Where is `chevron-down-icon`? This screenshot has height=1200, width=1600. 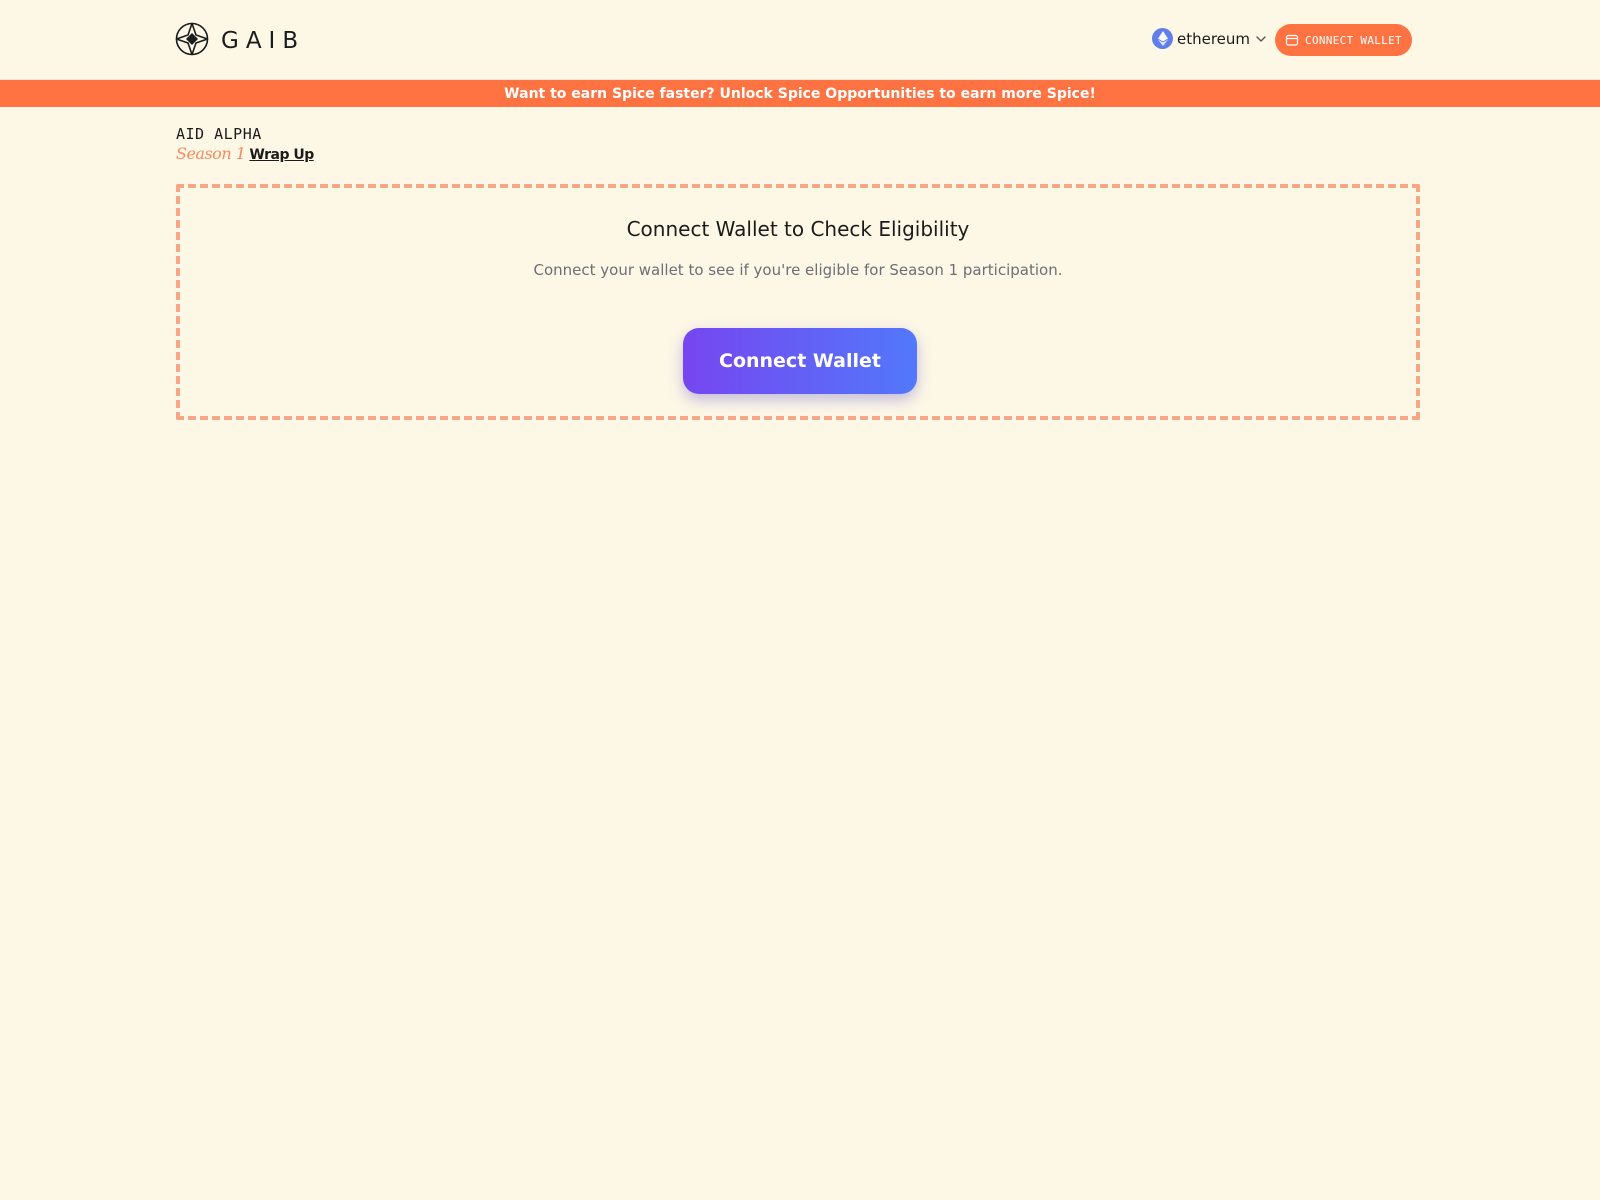
chevron-down-icon is located at coordinates (1261, 38).